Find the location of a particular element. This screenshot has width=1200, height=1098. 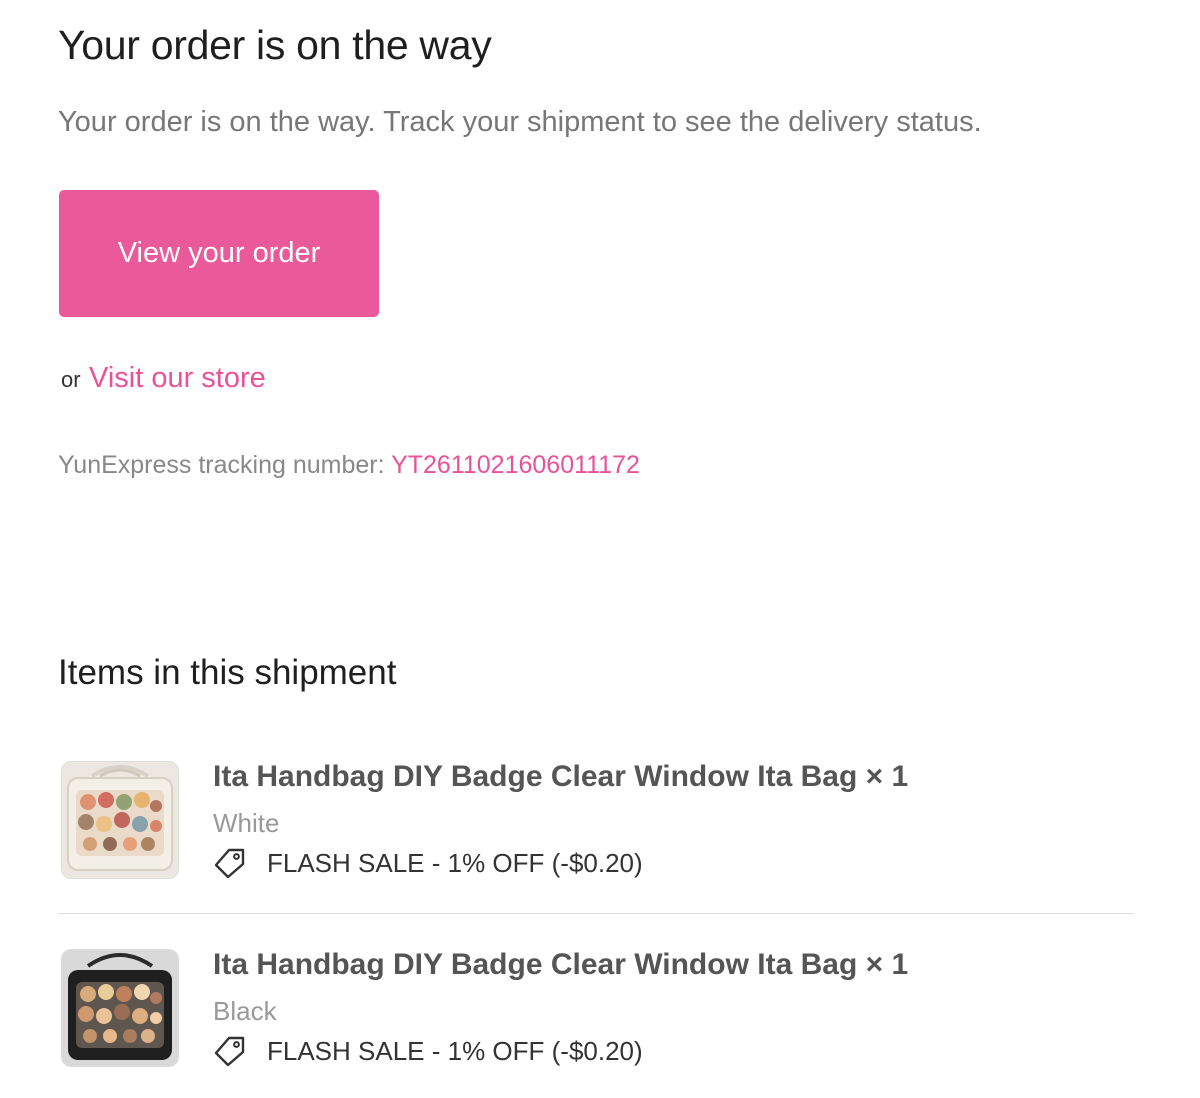

store-link-line: or Visit our store is located at coordinates (163, 378).